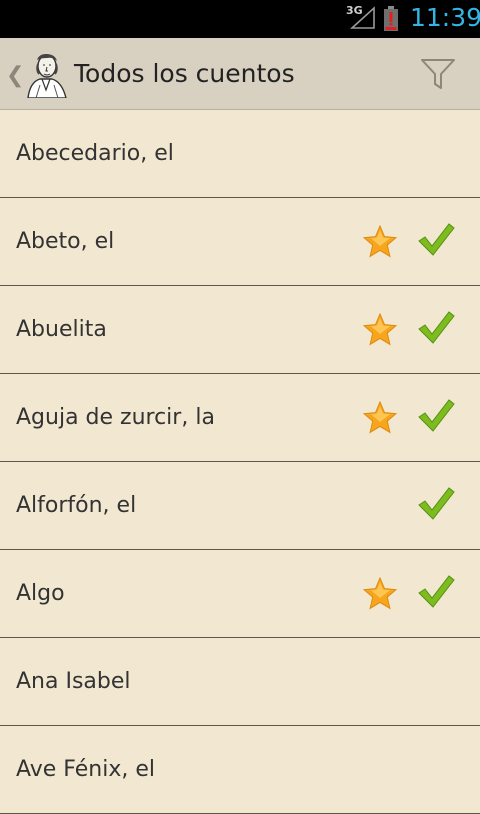  I want to click on story-title: Abecedario, el, so click(95, 153).